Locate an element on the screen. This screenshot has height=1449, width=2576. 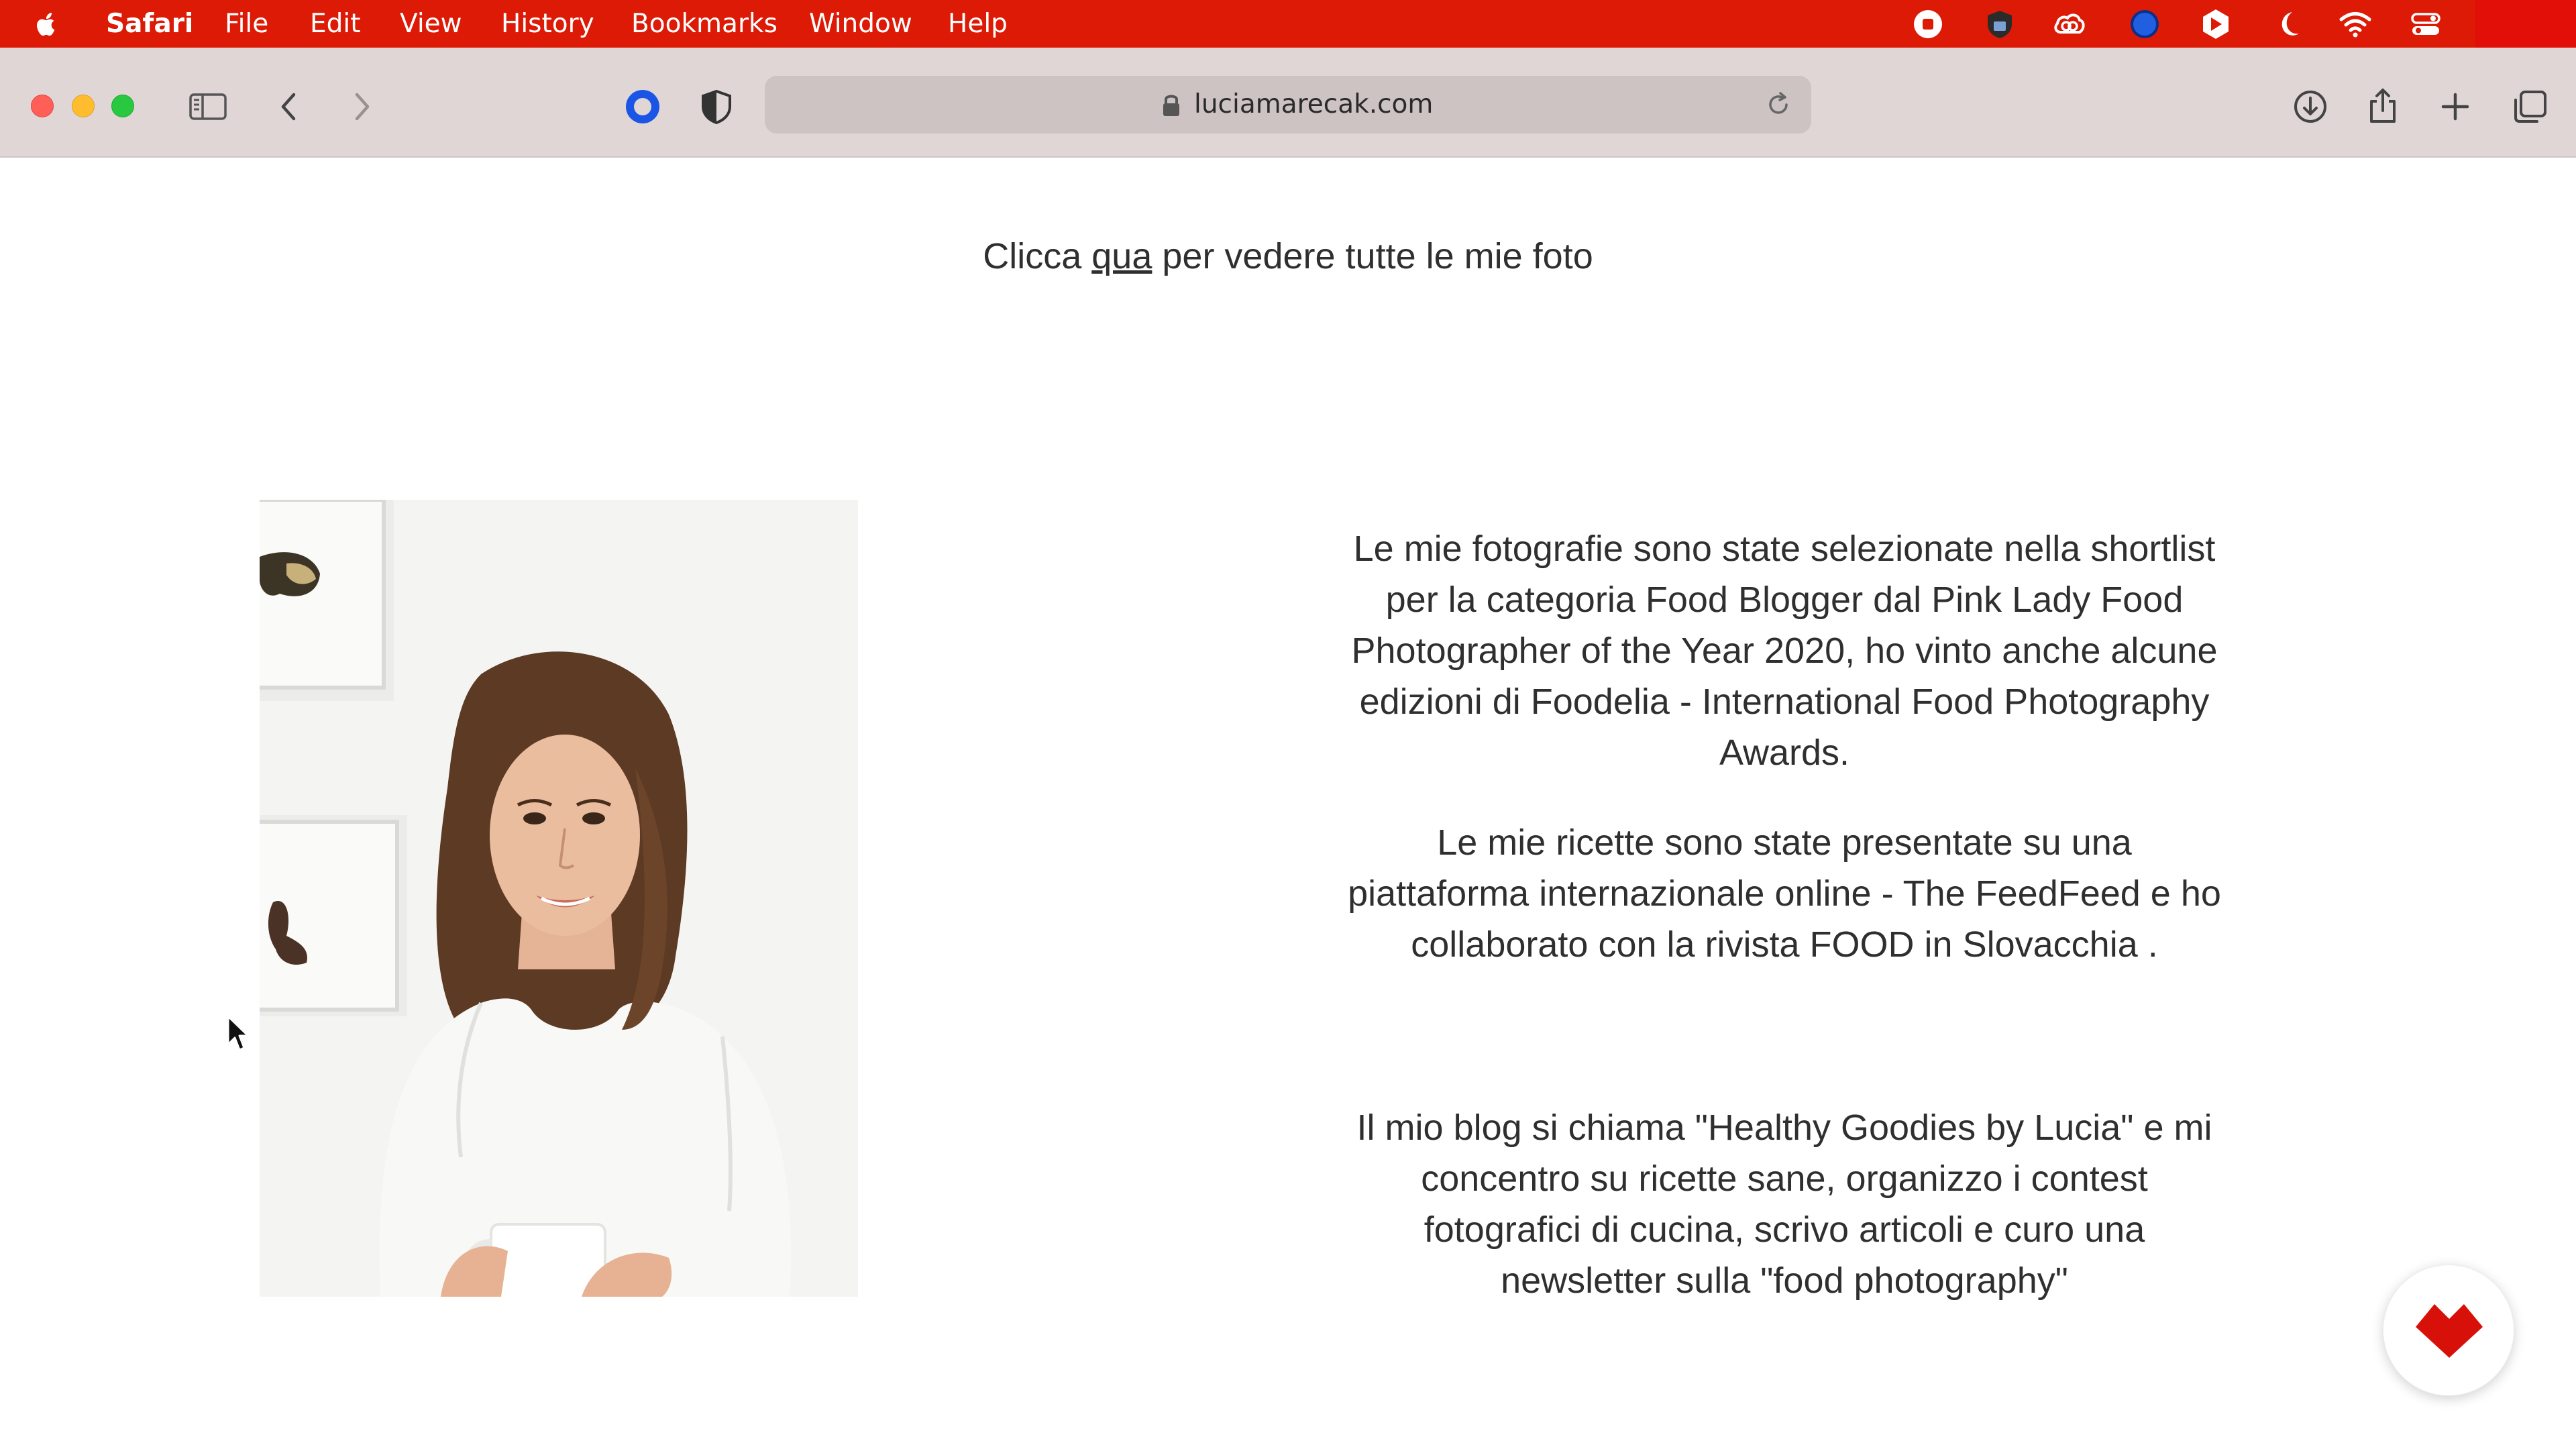
control-center-icon is located at coordinates (2425, 24).